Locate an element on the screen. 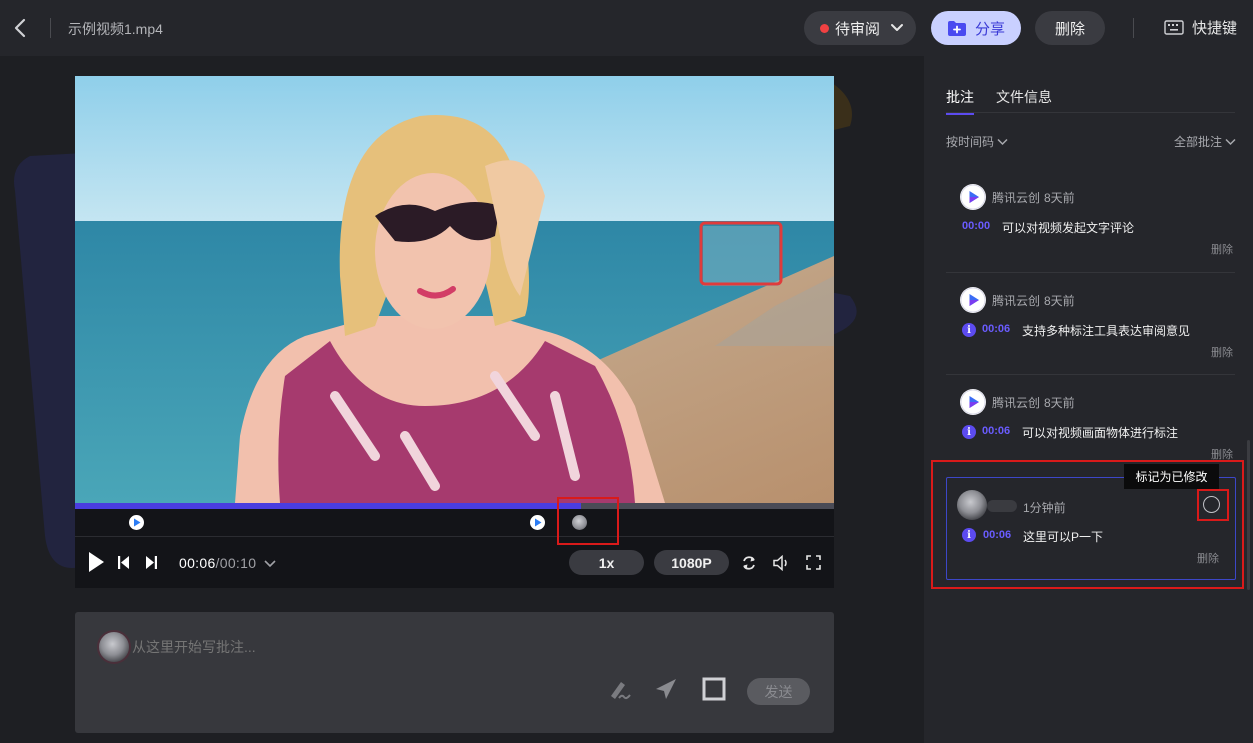  comment-composer: 发送 is located at coordinates (454, 672).